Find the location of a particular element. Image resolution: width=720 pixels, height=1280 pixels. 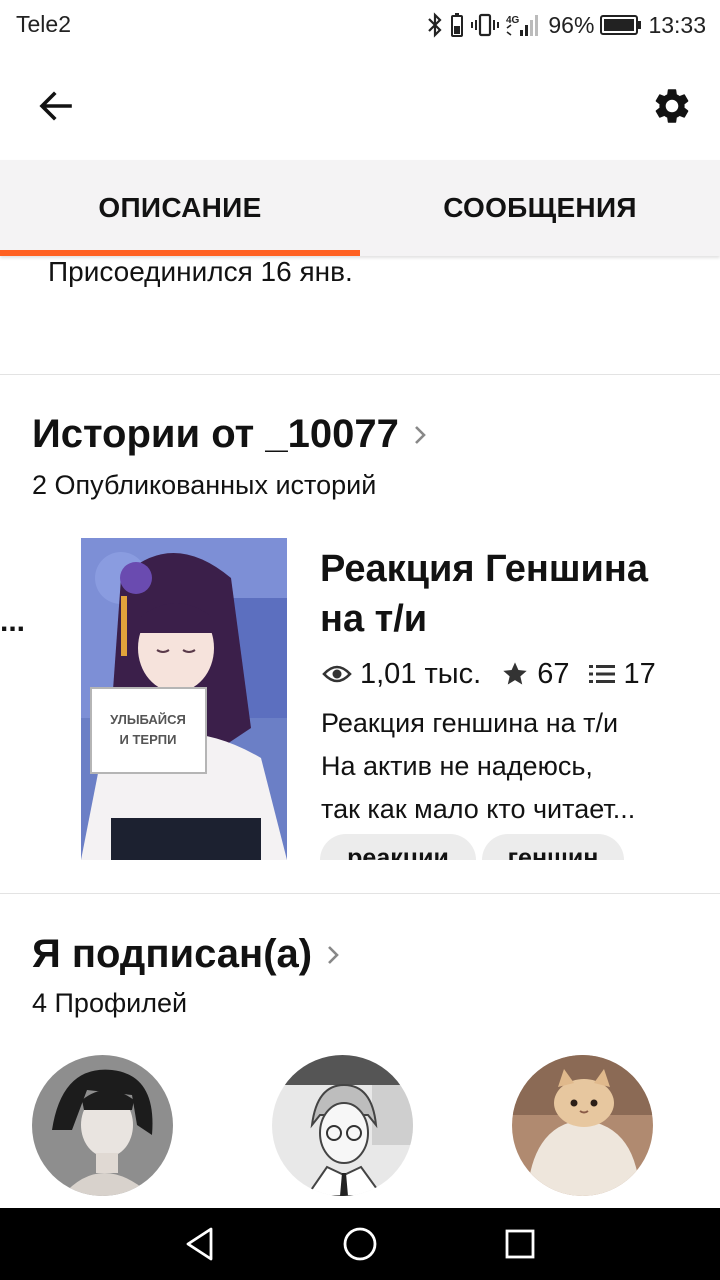

arrow-left-icon is located at coordinates (55, 106).